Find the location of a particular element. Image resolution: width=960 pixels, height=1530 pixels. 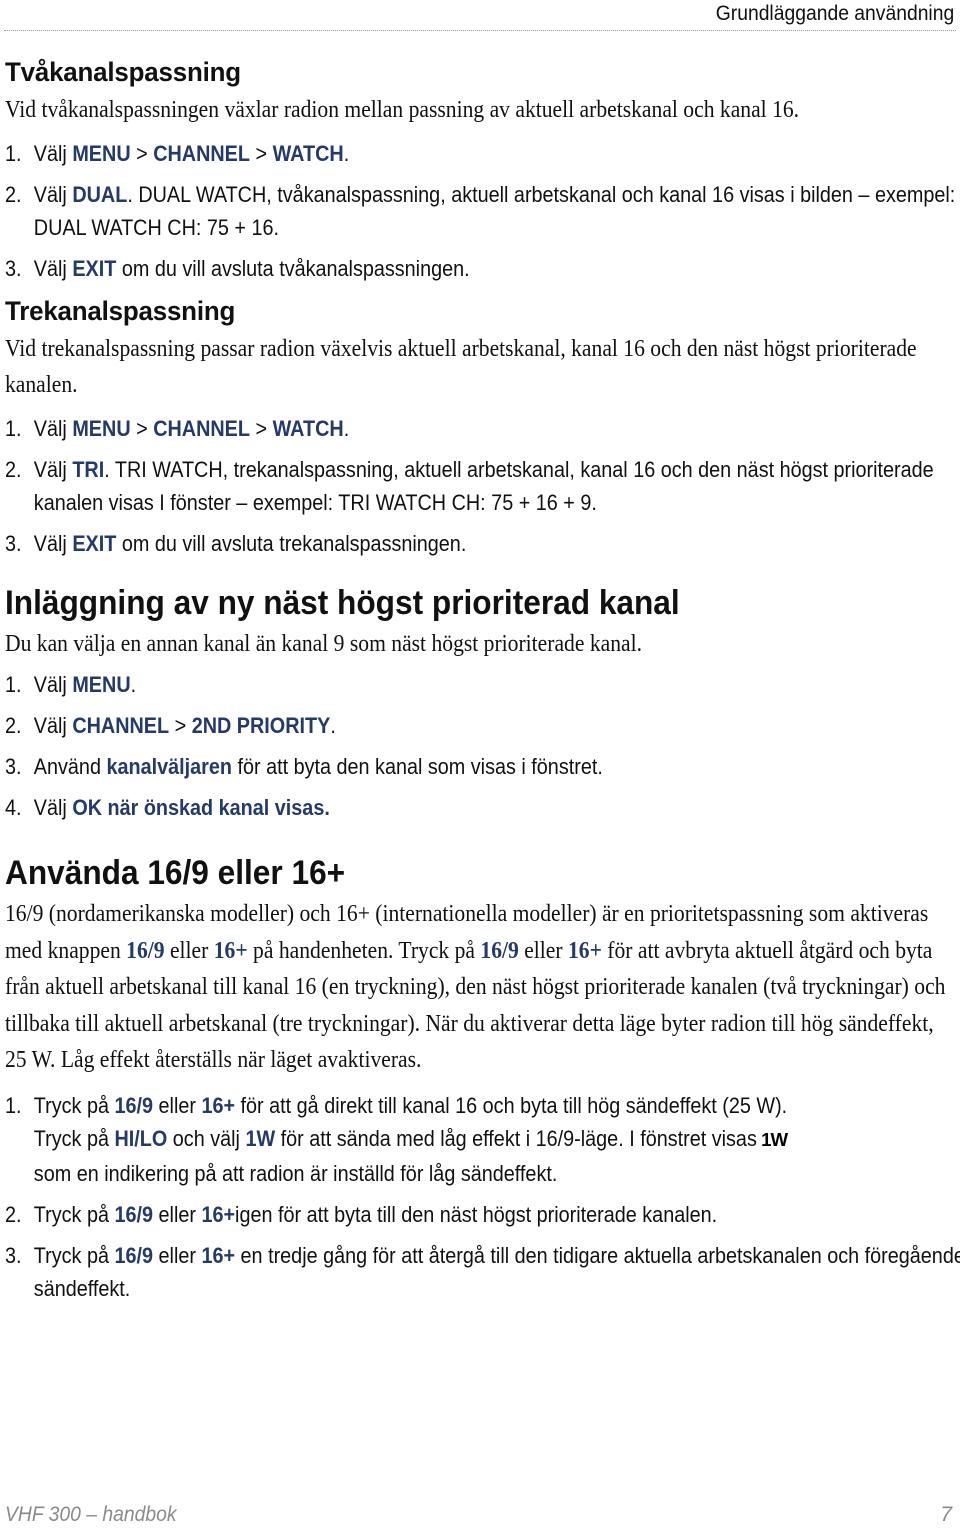

second-priority-keyword: 2ND PRIORITY is located at coordinates (261, 725).